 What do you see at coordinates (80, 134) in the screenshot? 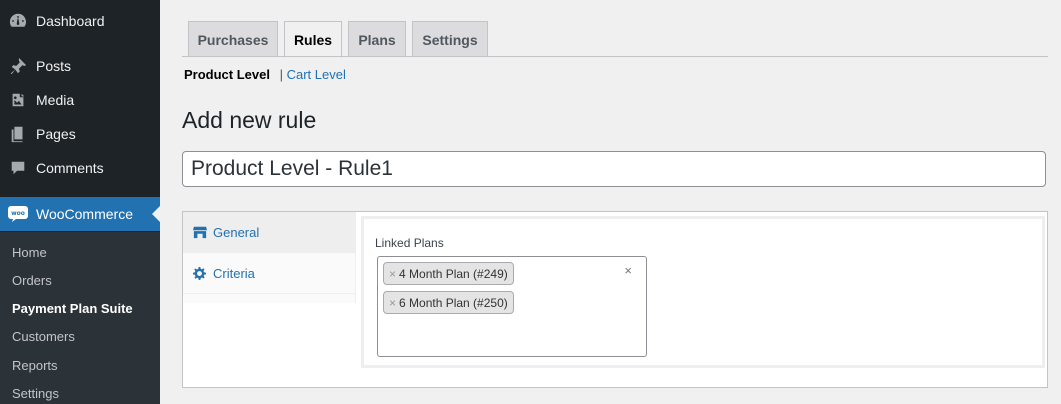
I see `sidebar-item-pages: Pages` at bounding box center [80, 134].